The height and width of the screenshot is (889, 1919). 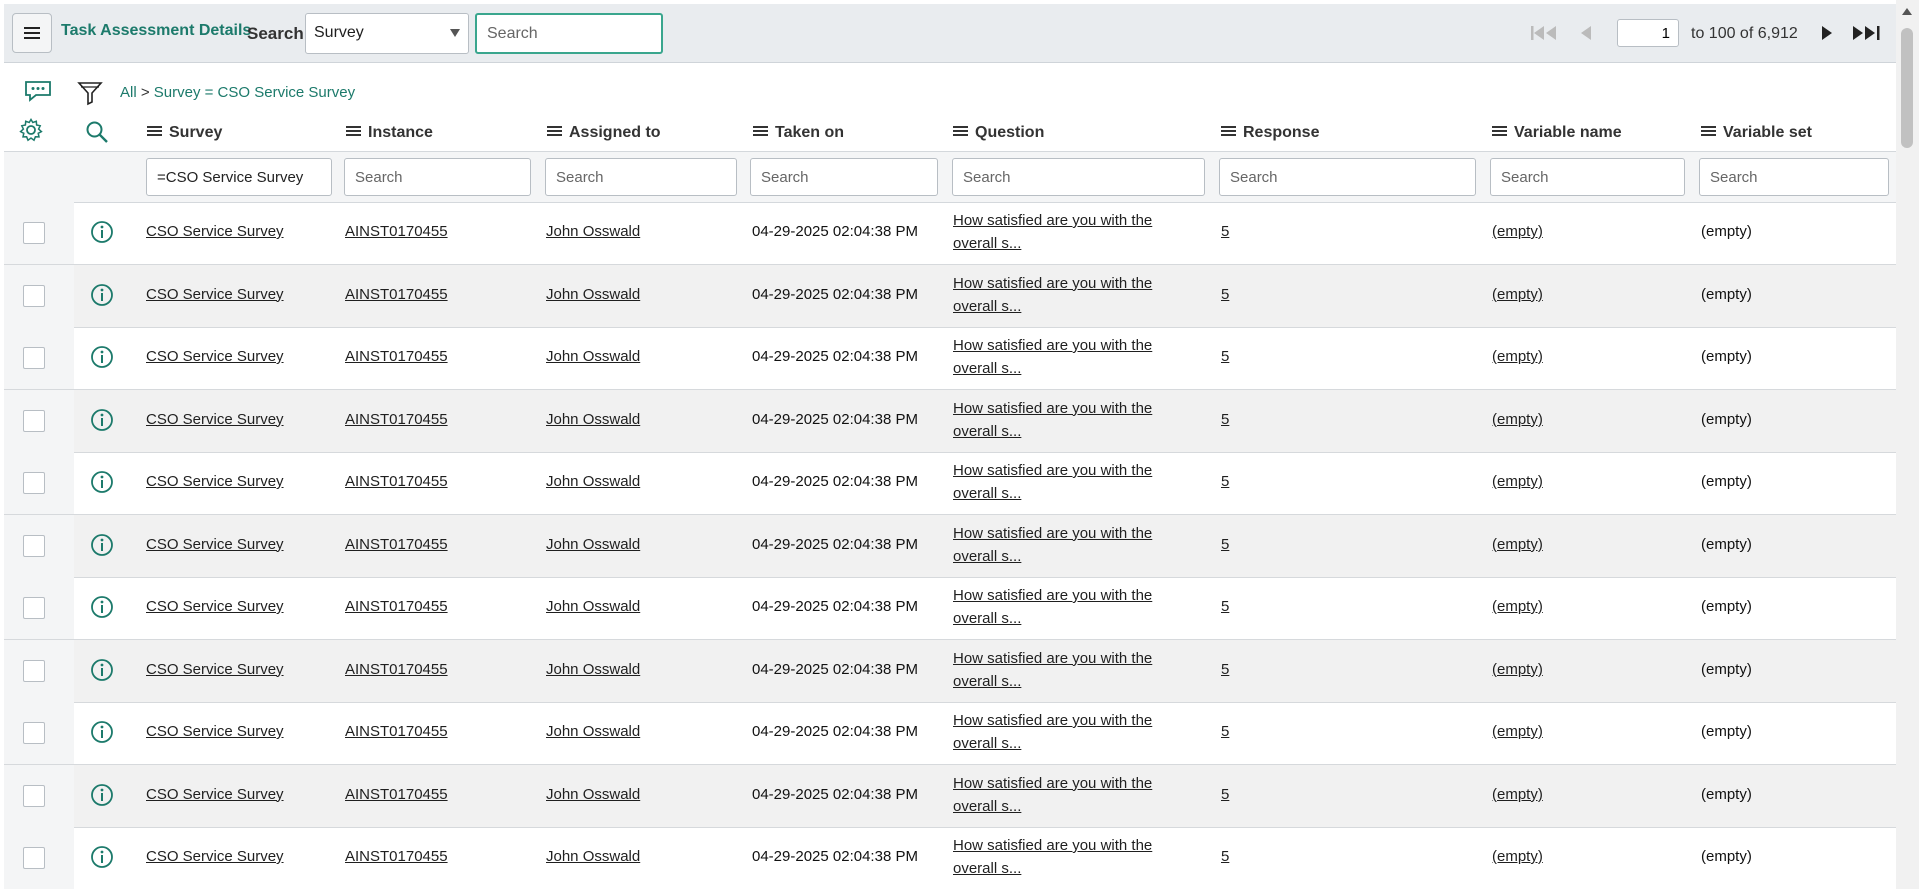 What do you see at coordinates (1545, 33) in the screenshot?
I see `first-page-icon` at bounding box center [1545, 33].